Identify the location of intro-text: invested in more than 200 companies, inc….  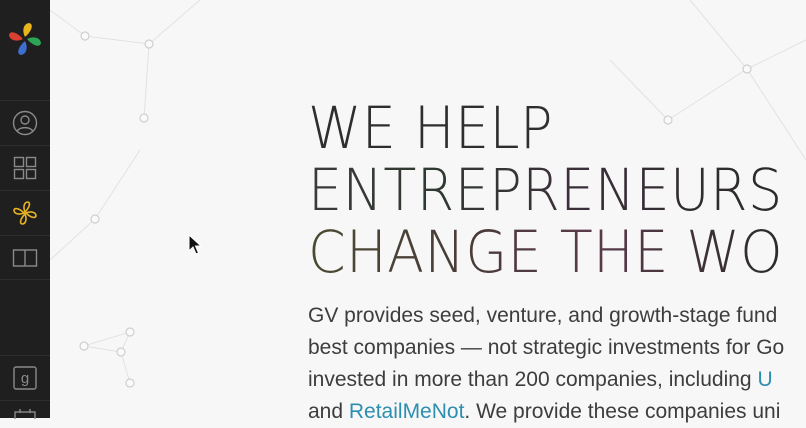
(533, 379).